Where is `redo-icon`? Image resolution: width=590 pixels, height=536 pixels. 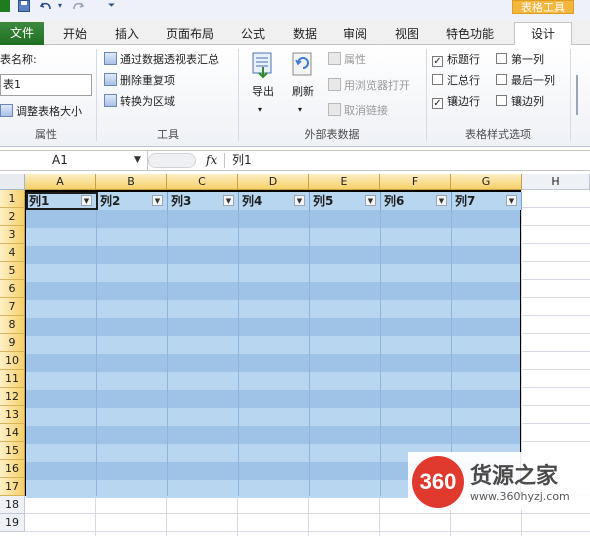 redo-icon is located at coordinates (79, 6).